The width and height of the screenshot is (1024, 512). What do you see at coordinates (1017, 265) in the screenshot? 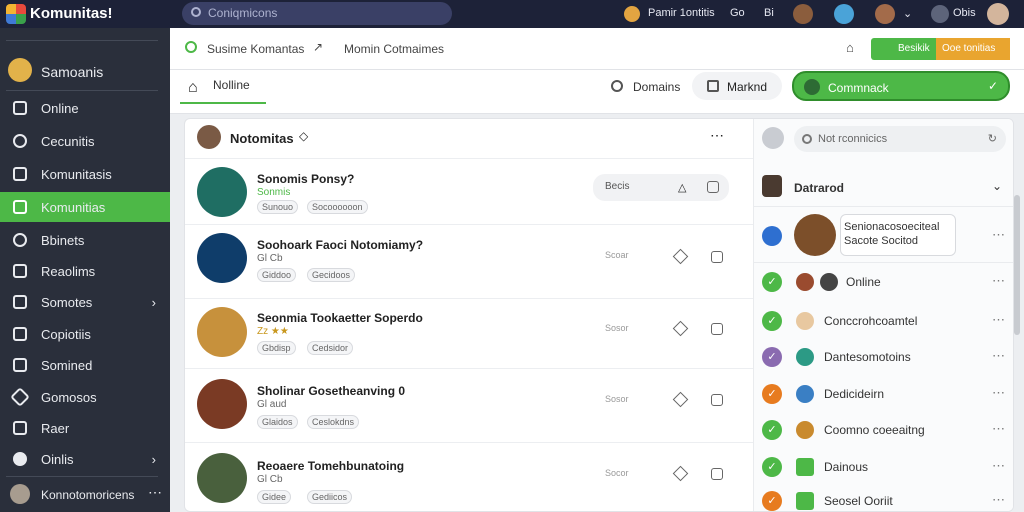
I see `scrollbar` at bounding box center [1017, 265].